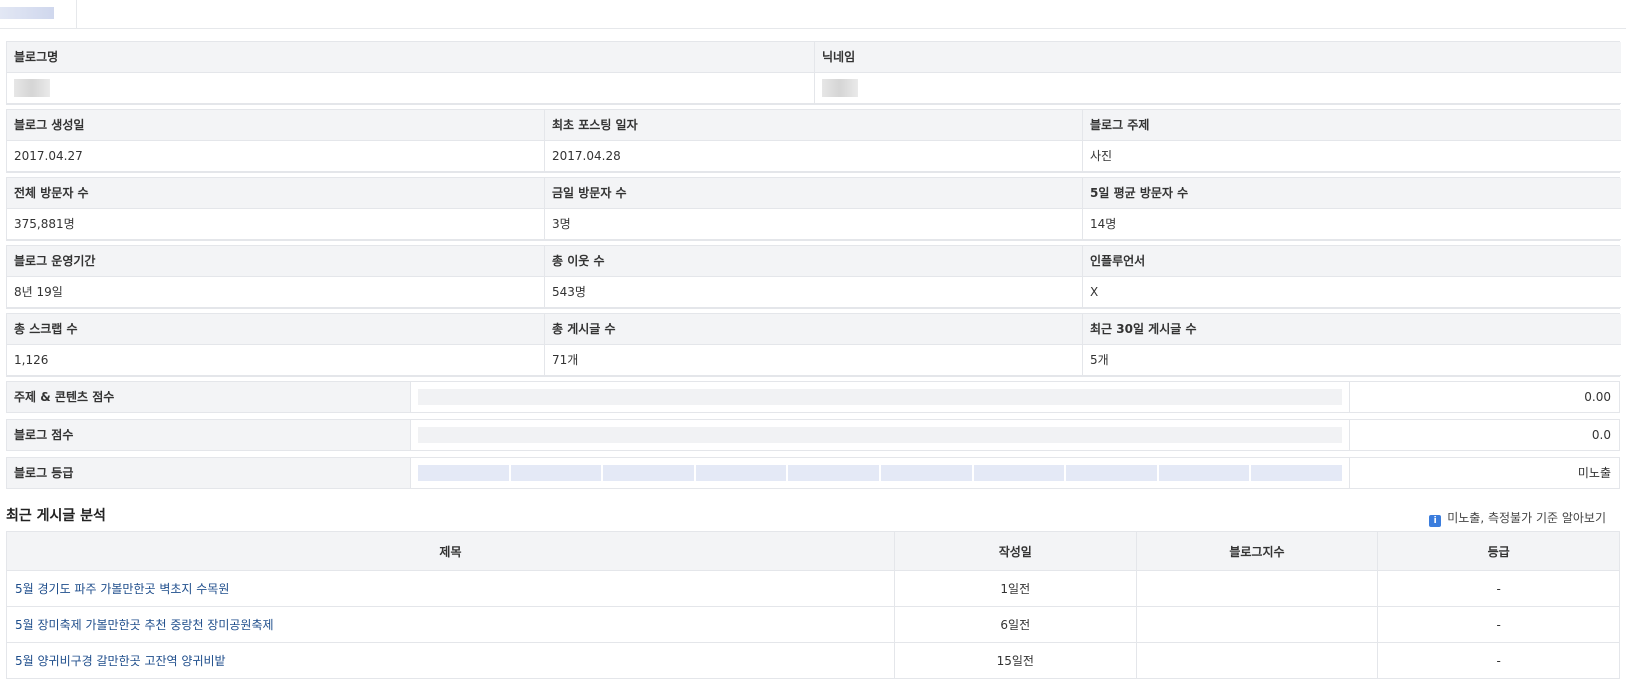  Describe the element at coordinates (276, 193) in the screenshot. I see `total-visitors-label: 전체 방문자 수` at that location.